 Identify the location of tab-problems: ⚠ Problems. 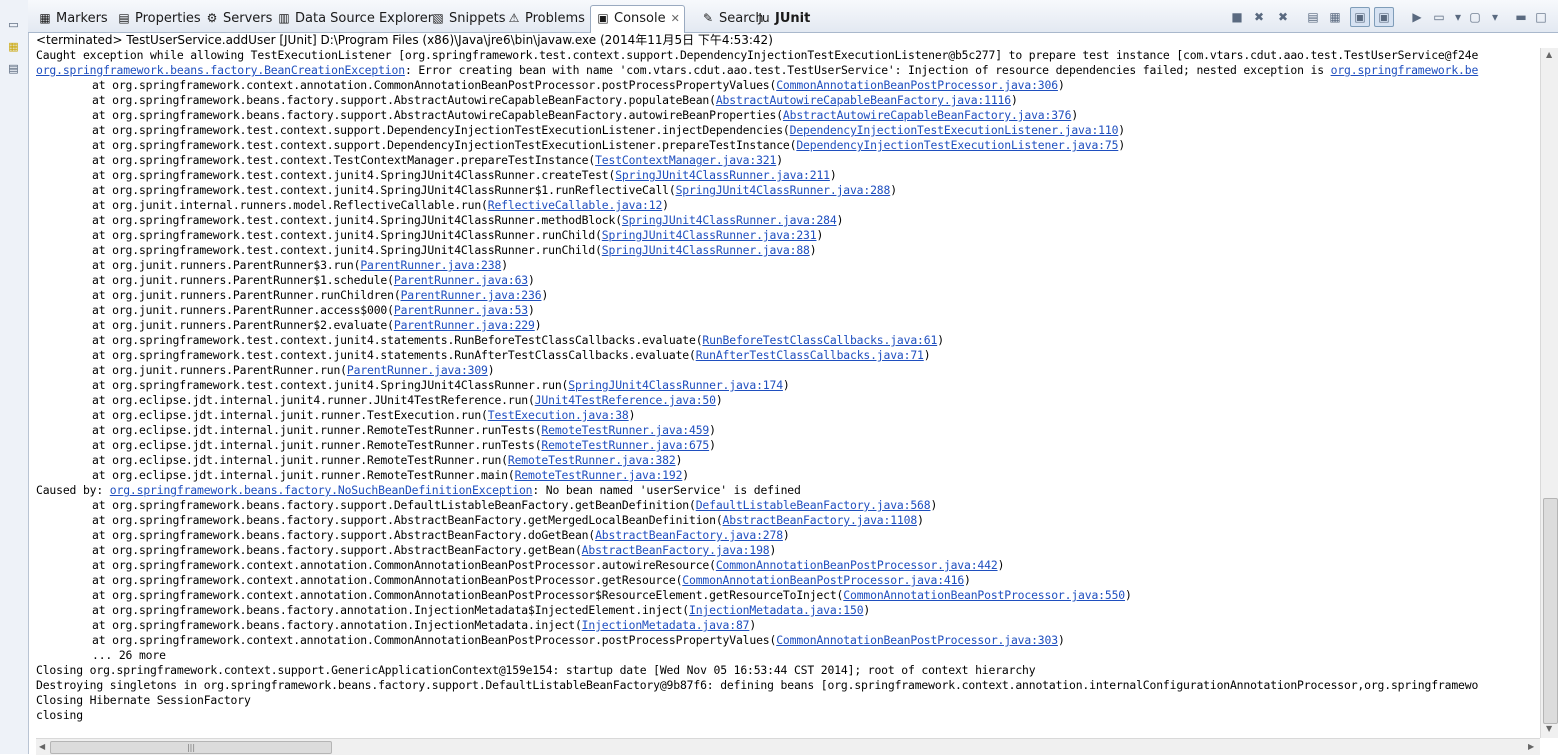
(545, 18).